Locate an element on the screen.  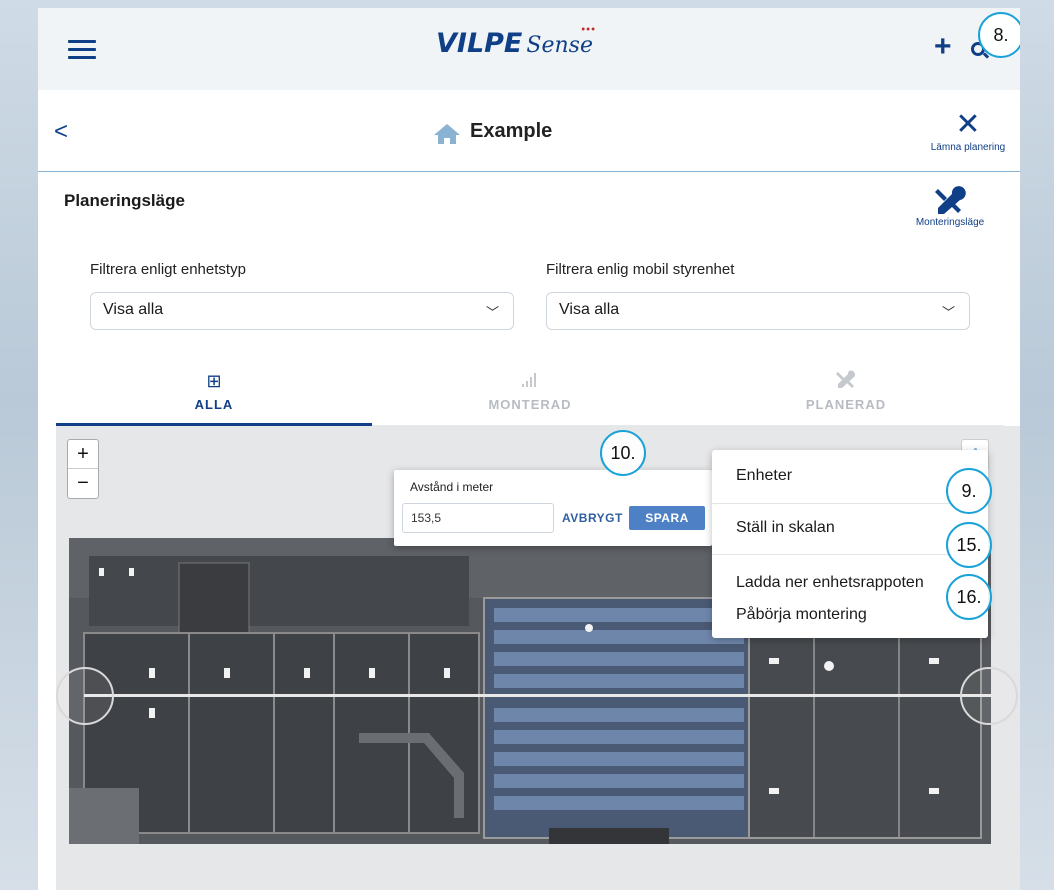
save-button: SPARA is located at coordinates (667, 518).